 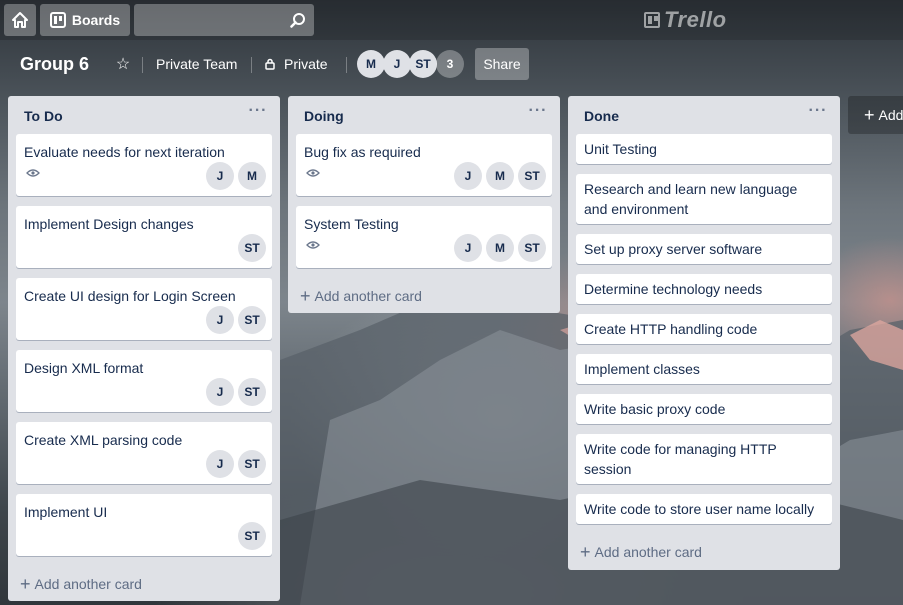 What do you see at coordinates (144, 115) in the screenshot?
I see `list-header: To Do ···` at bounding box center [144, 115].